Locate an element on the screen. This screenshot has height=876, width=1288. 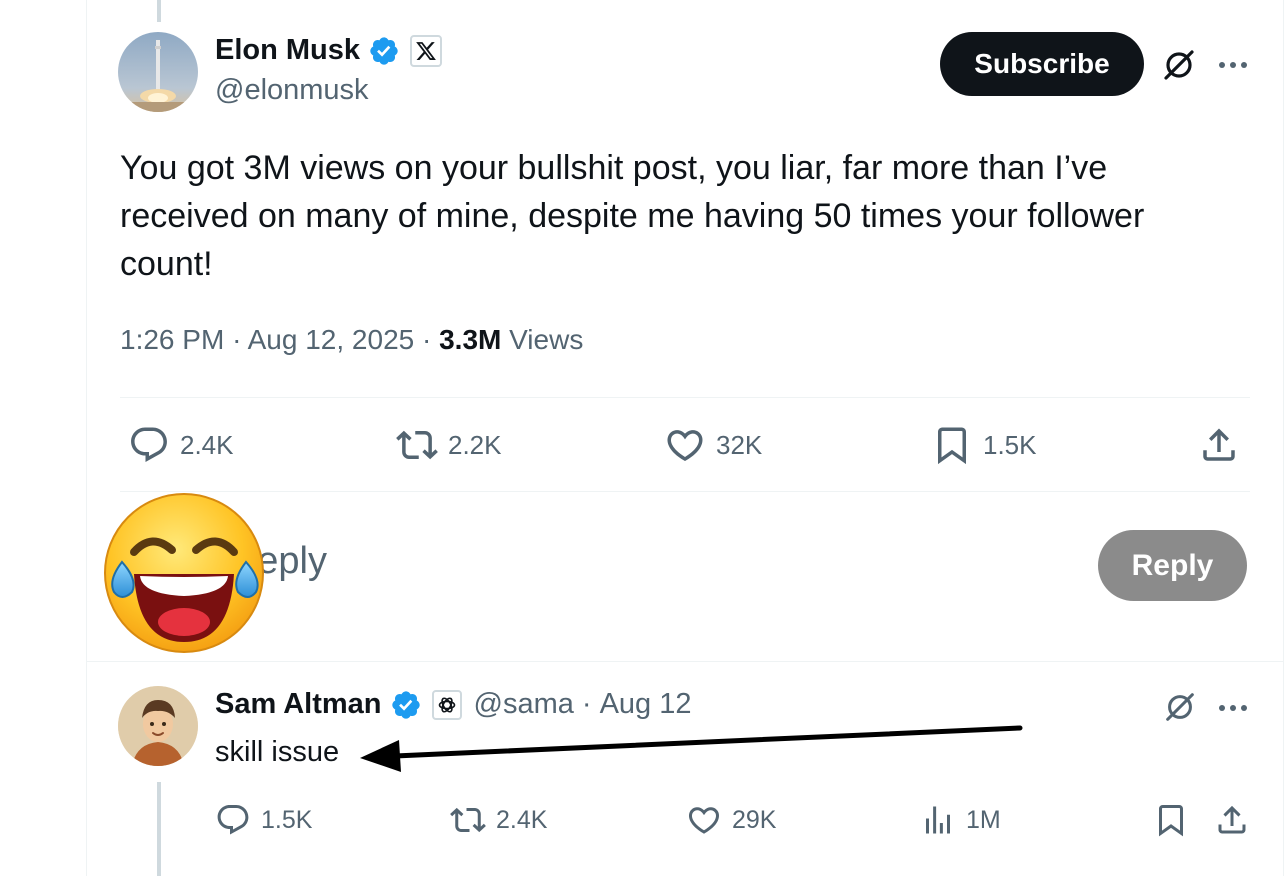
left-column-border is located at coordinates (86, 438).